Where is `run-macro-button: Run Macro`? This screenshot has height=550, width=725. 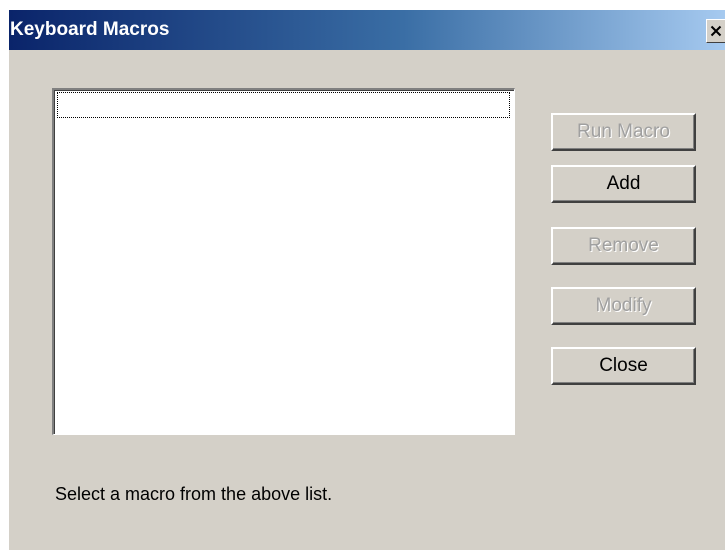 run-macro-button: Run Macro is located at coordinates (623, 132).